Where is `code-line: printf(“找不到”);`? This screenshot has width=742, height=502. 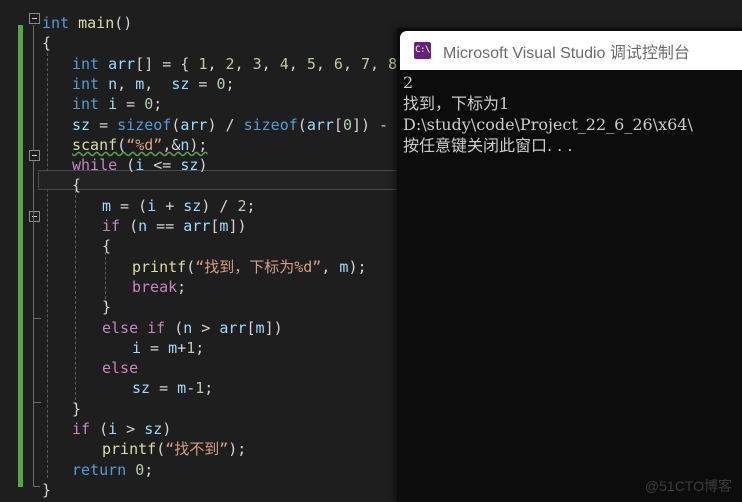 code-line: printf(“找不到”); is located at coordinates (174, 449).